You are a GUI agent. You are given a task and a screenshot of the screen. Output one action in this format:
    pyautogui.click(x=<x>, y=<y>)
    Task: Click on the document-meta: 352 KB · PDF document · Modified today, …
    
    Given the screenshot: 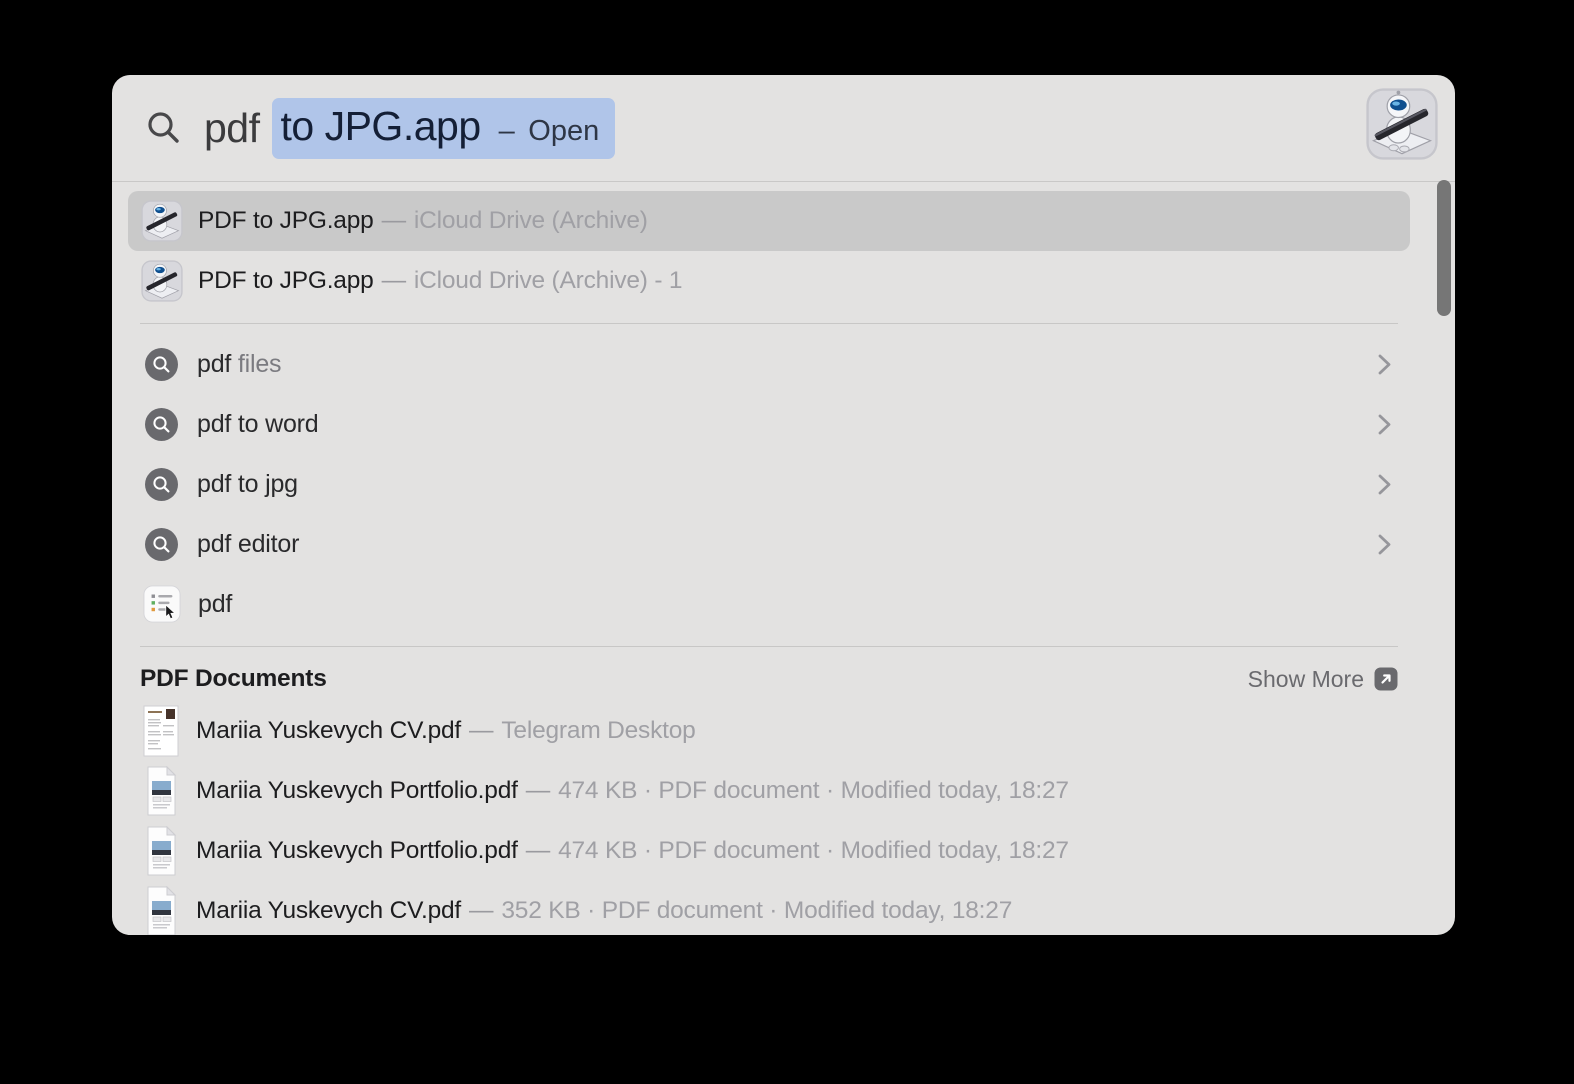 What is the action you would take?
    pyautogui.click(x=757, y=910)
    